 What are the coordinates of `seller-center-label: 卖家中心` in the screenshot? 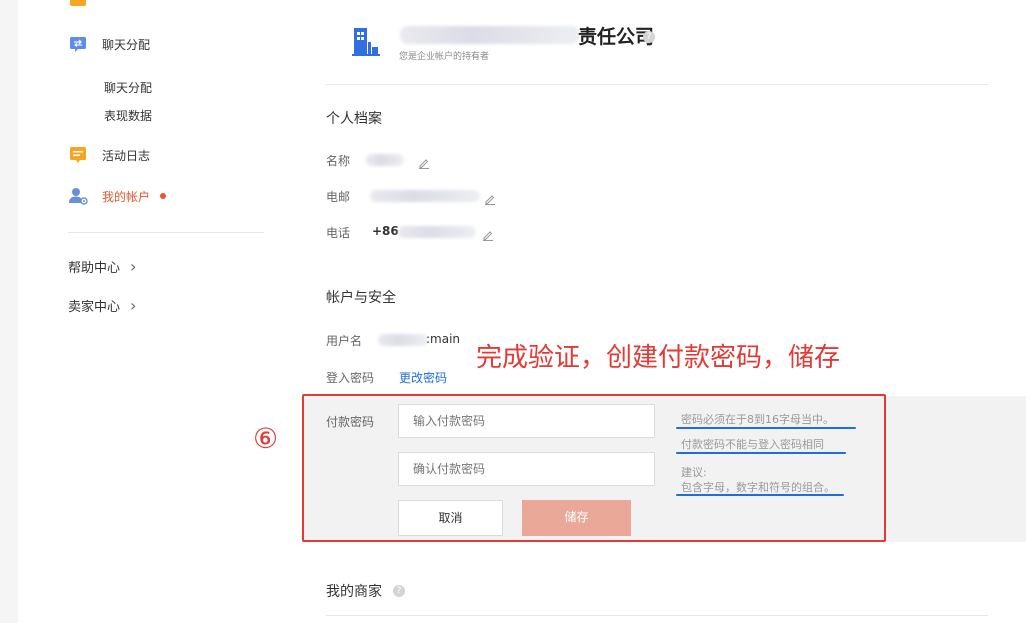 It's located at (94, 307).